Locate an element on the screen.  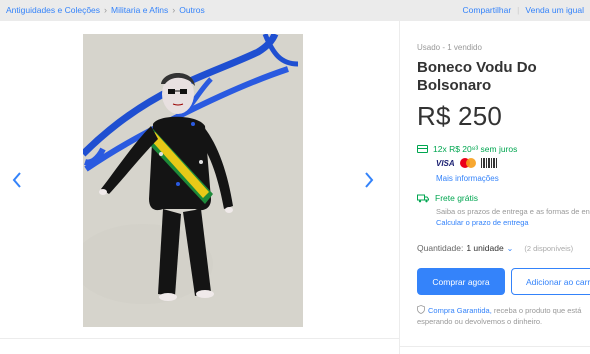
guarantee-link: Compra Garantida, is located at coordinates (460, 310).